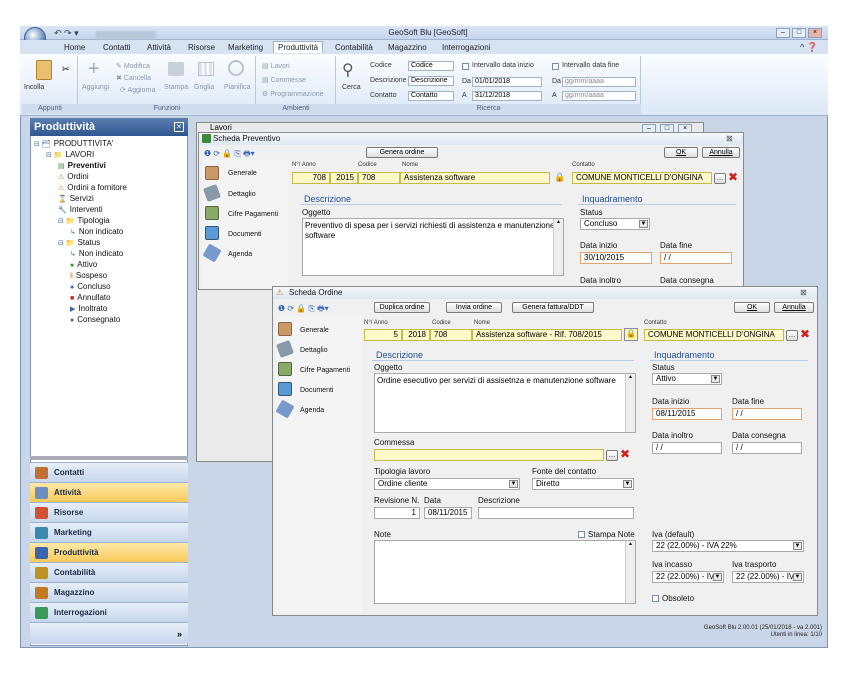 The image size is (856, 678). Describe the element at coordinates (599, 82) in the screenshot. I see `fine-da-input: gg/mm/aaaa` at that location.